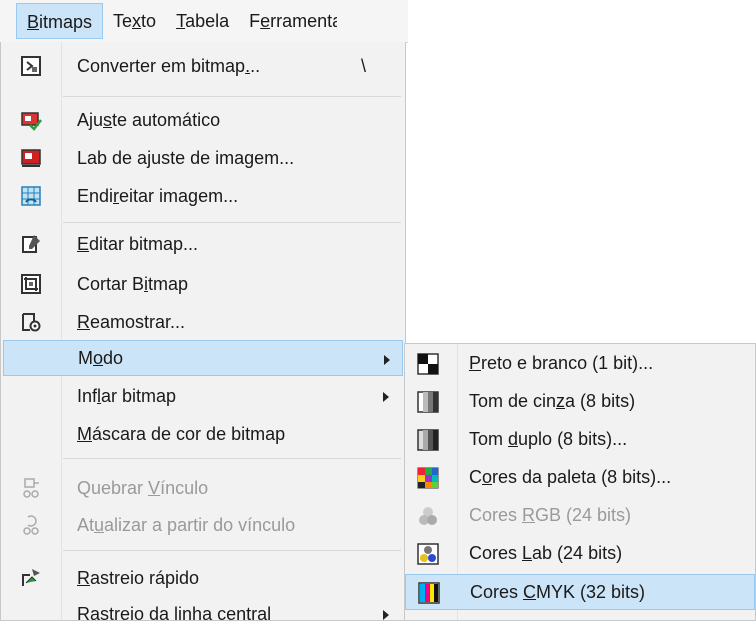 This screenshot has height=632, width=756. Describe the element at coordinates (200, 524) in the screenshot. I see `menu-item-label-post: alizar a partir do vínculo` at that location.